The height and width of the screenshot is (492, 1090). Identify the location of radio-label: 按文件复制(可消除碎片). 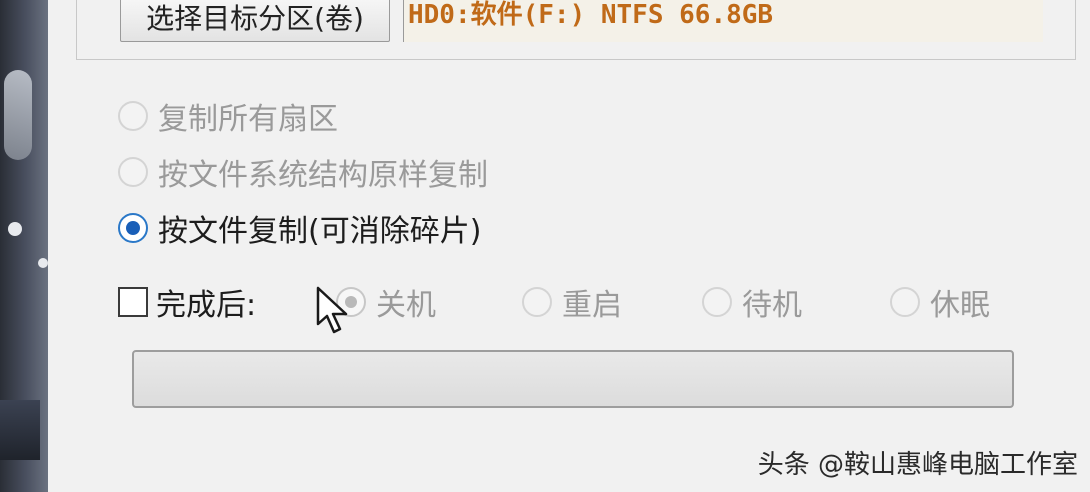
(320, 231).